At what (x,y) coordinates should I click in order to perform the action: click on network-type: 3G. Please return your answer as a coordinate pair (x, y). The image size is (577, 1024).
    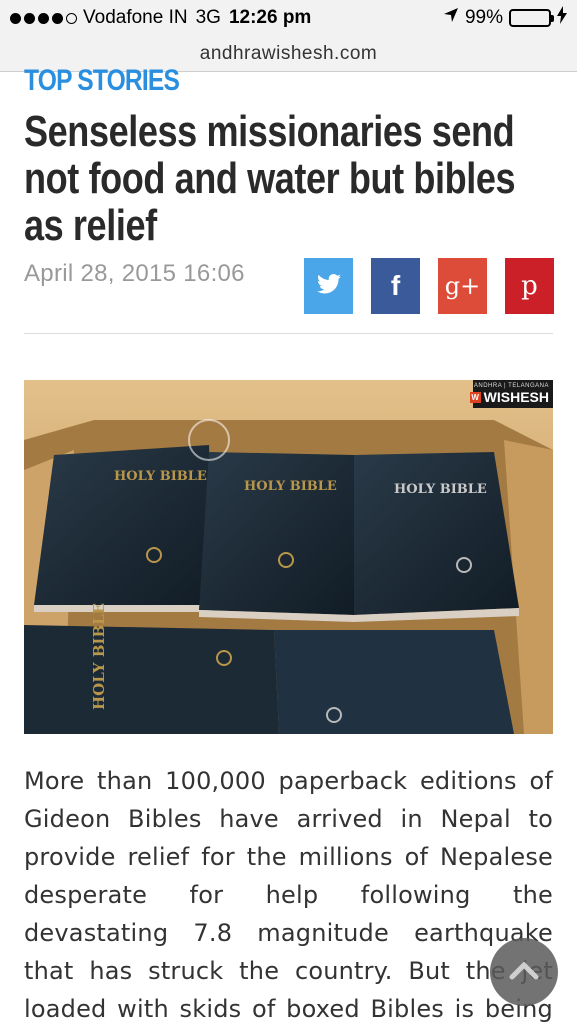
    Looking at the image, I should click on (208, 17).